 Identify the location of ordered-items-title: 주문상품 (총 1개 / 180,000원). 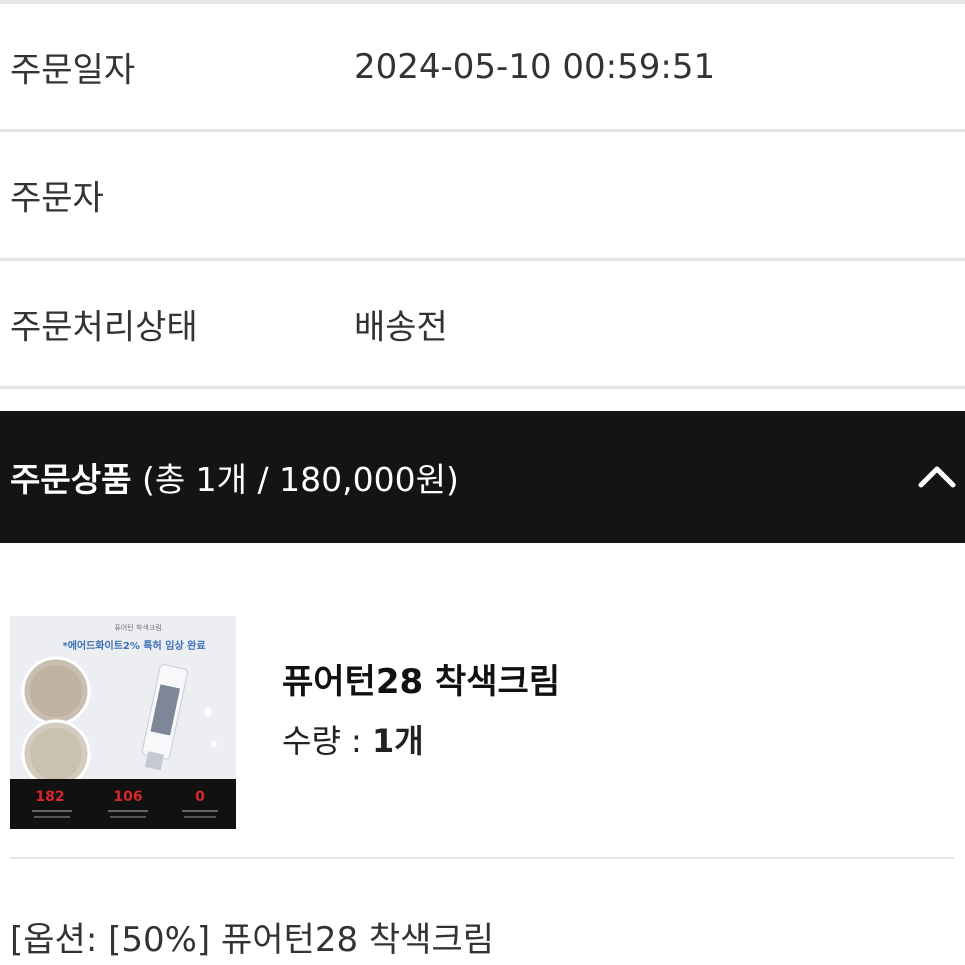
(234, 477).